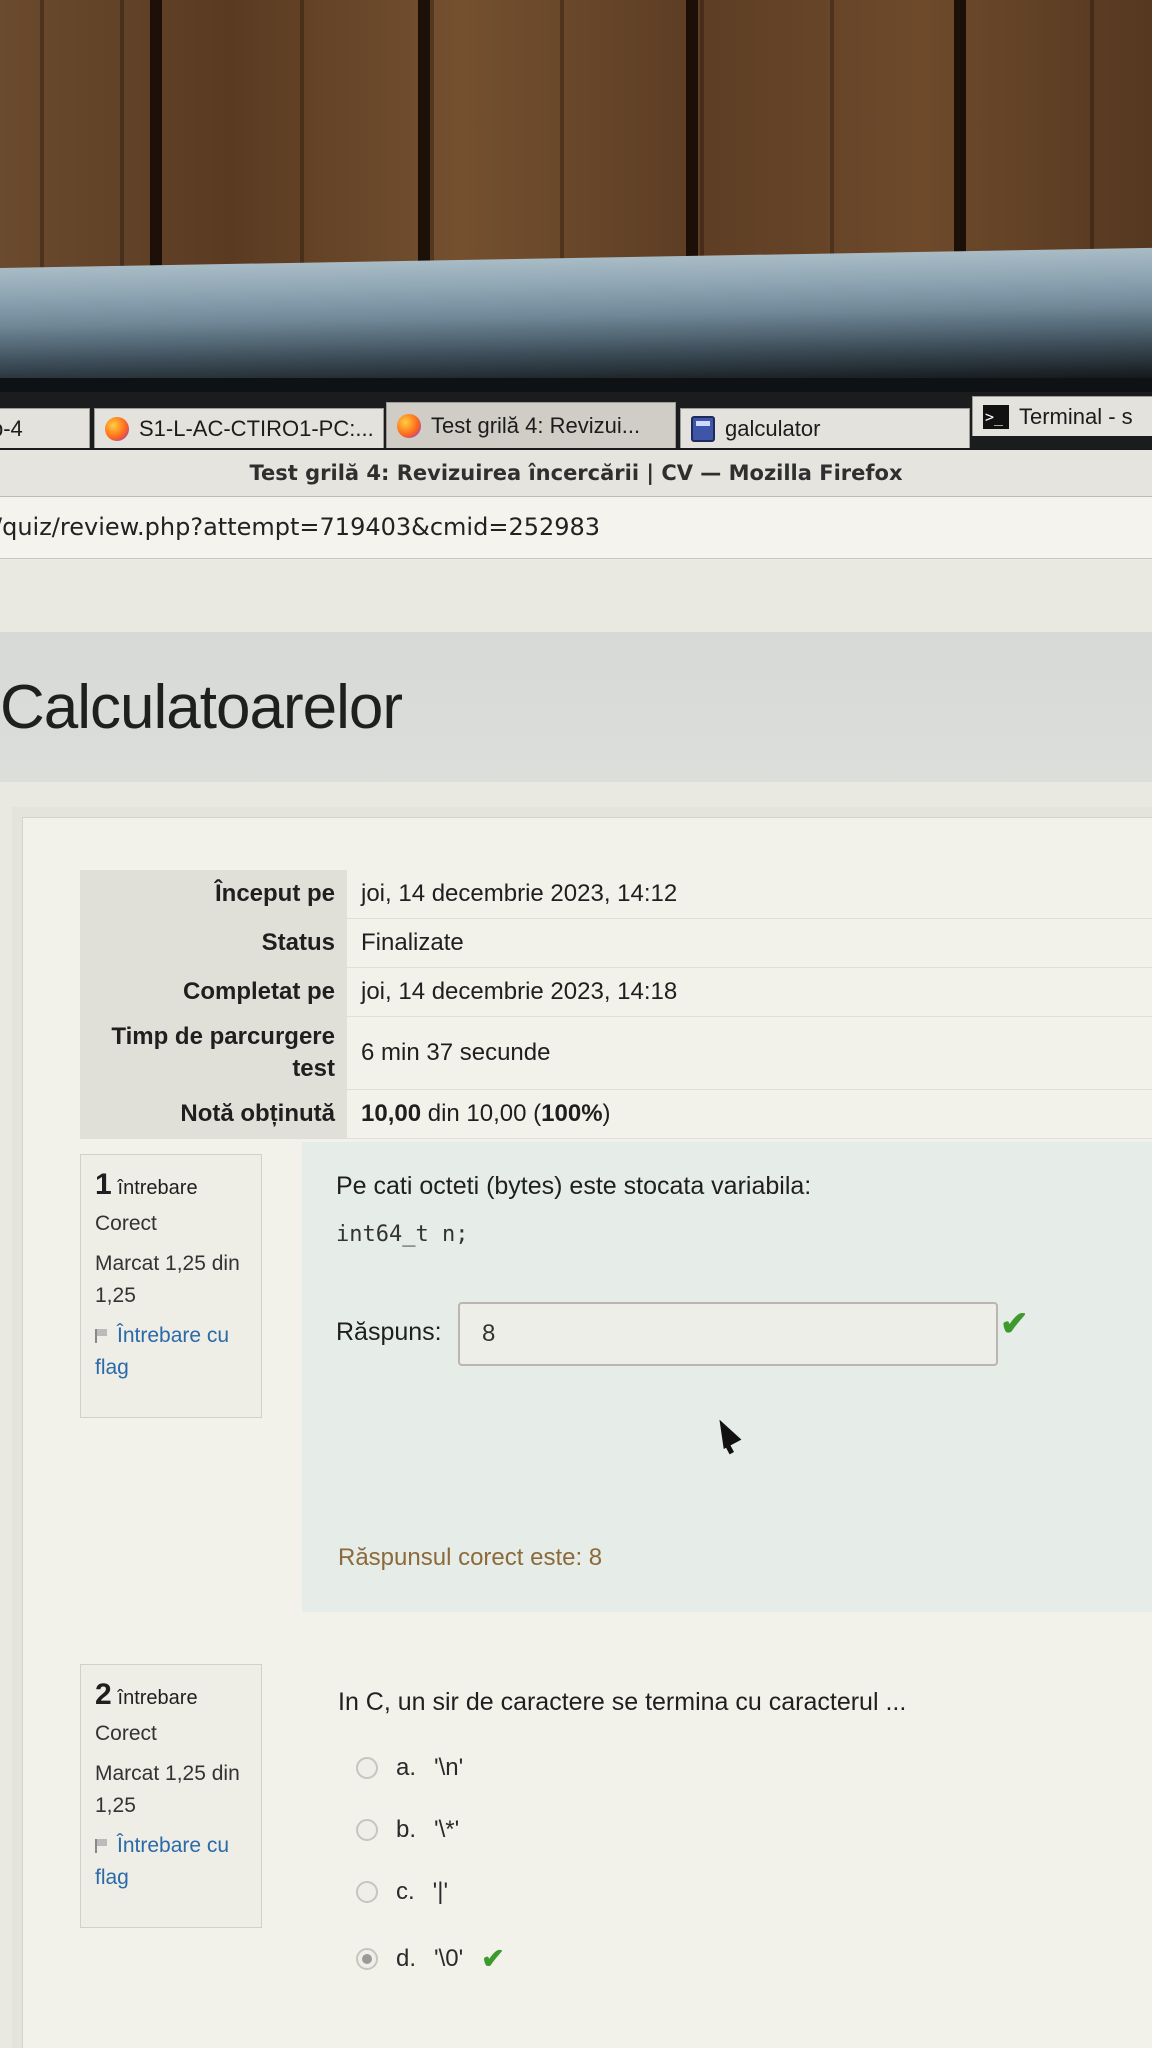 Image resolution: width=1152 pixels, height=2048 pixels. I want to click on summary-label: Completat pe, so click(213, 992).